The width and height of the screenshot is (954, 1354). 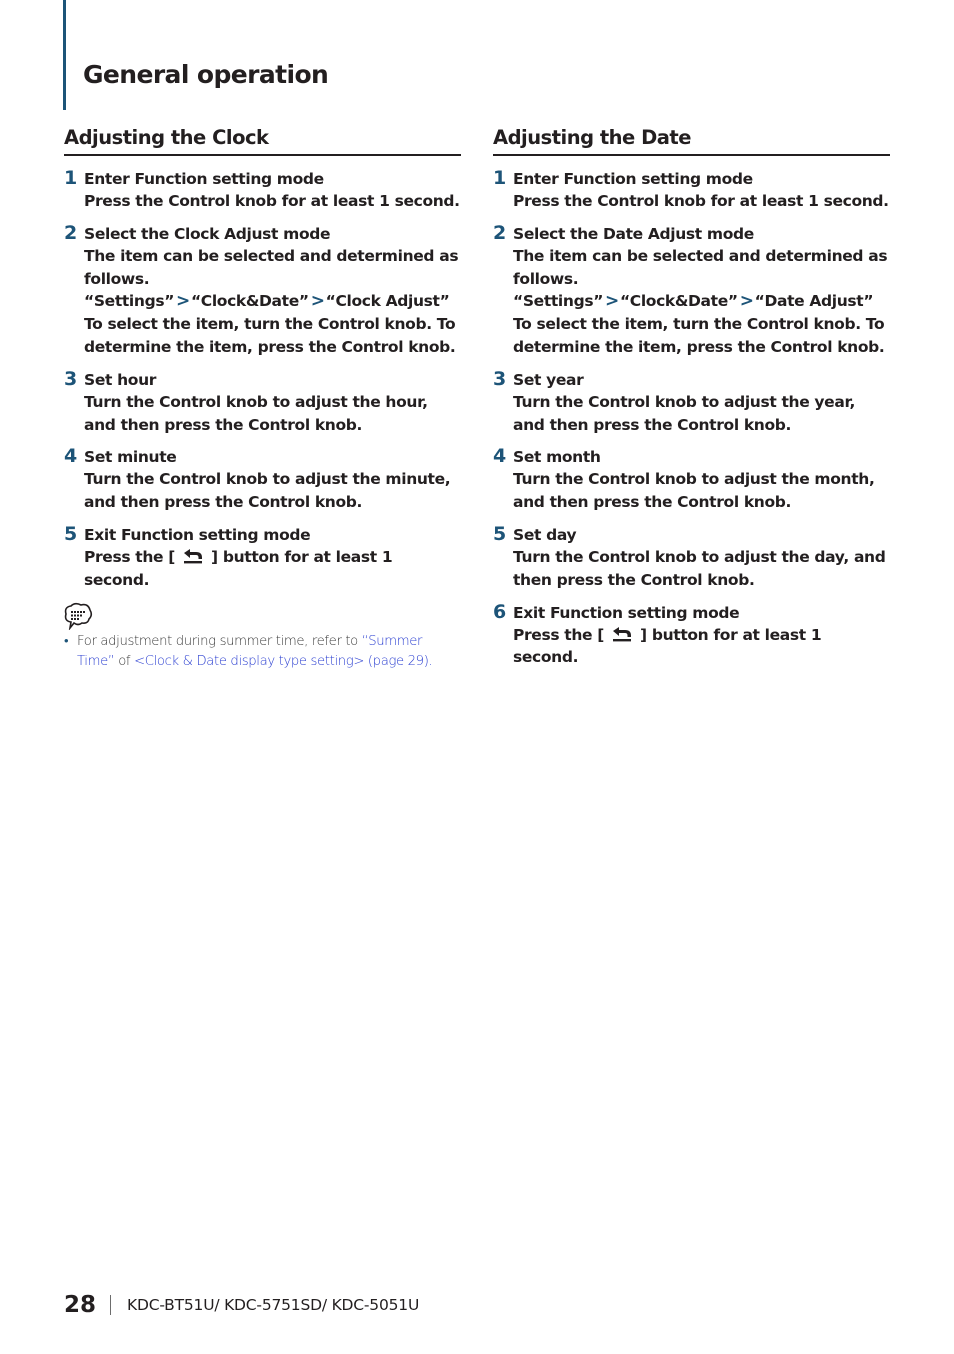 What do you see at coordinates (130, 457) in the screenshot?
I see `step-heading: Set minute` at bounding box center [130, 457].